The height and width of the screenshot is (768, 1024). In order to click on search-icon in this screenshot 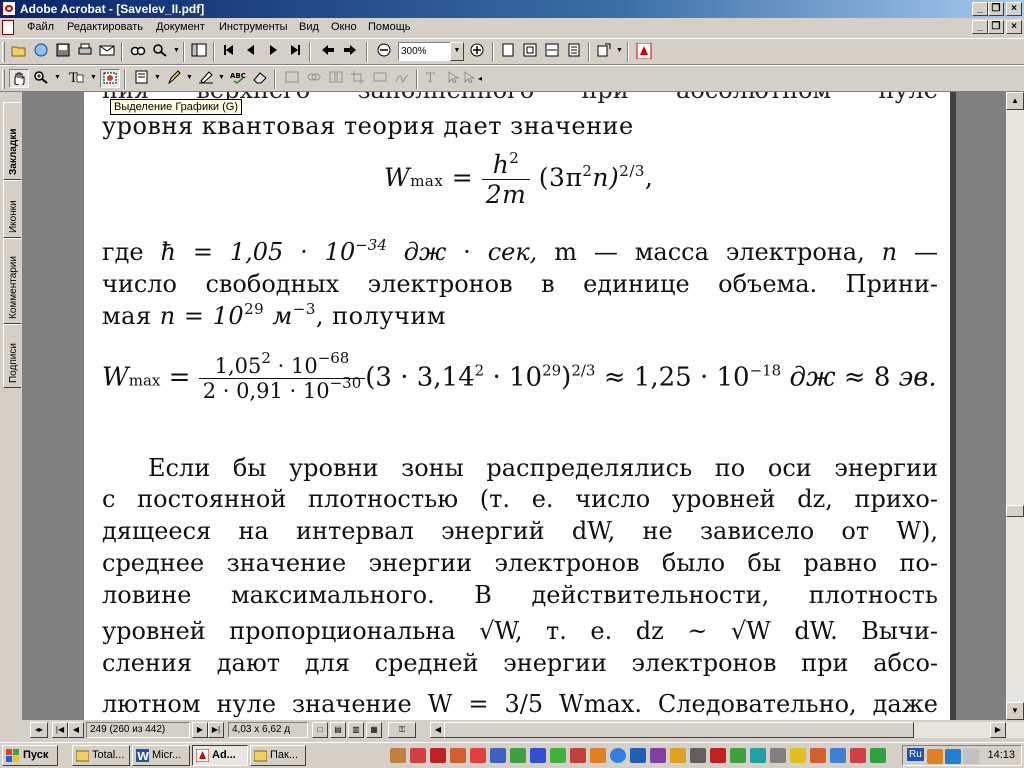, I will do `click(160, 51)`.